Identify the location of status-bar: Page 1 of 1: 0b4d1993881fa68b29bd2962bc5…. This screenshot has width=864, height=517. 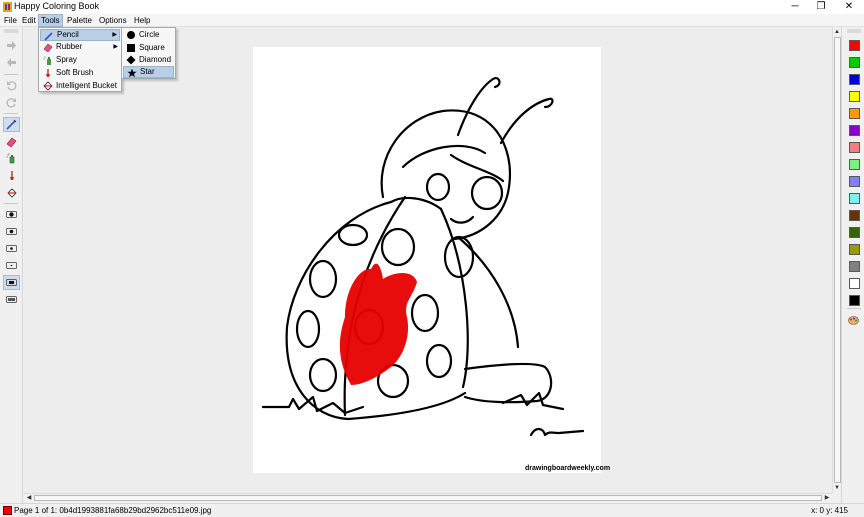
(432, 510).